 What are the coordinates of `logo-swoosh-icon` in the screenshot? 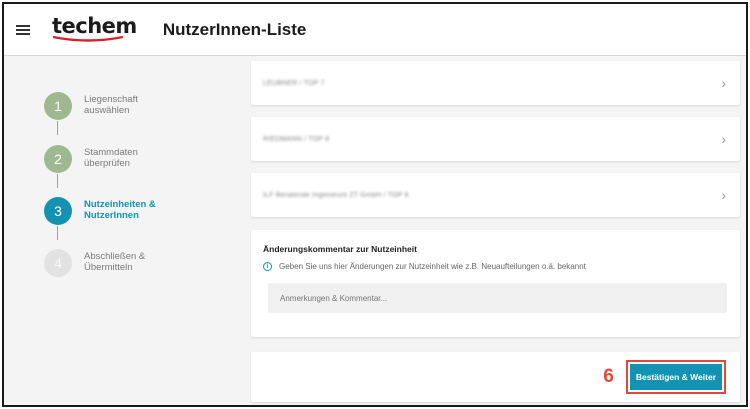 It's located at (88, 38).